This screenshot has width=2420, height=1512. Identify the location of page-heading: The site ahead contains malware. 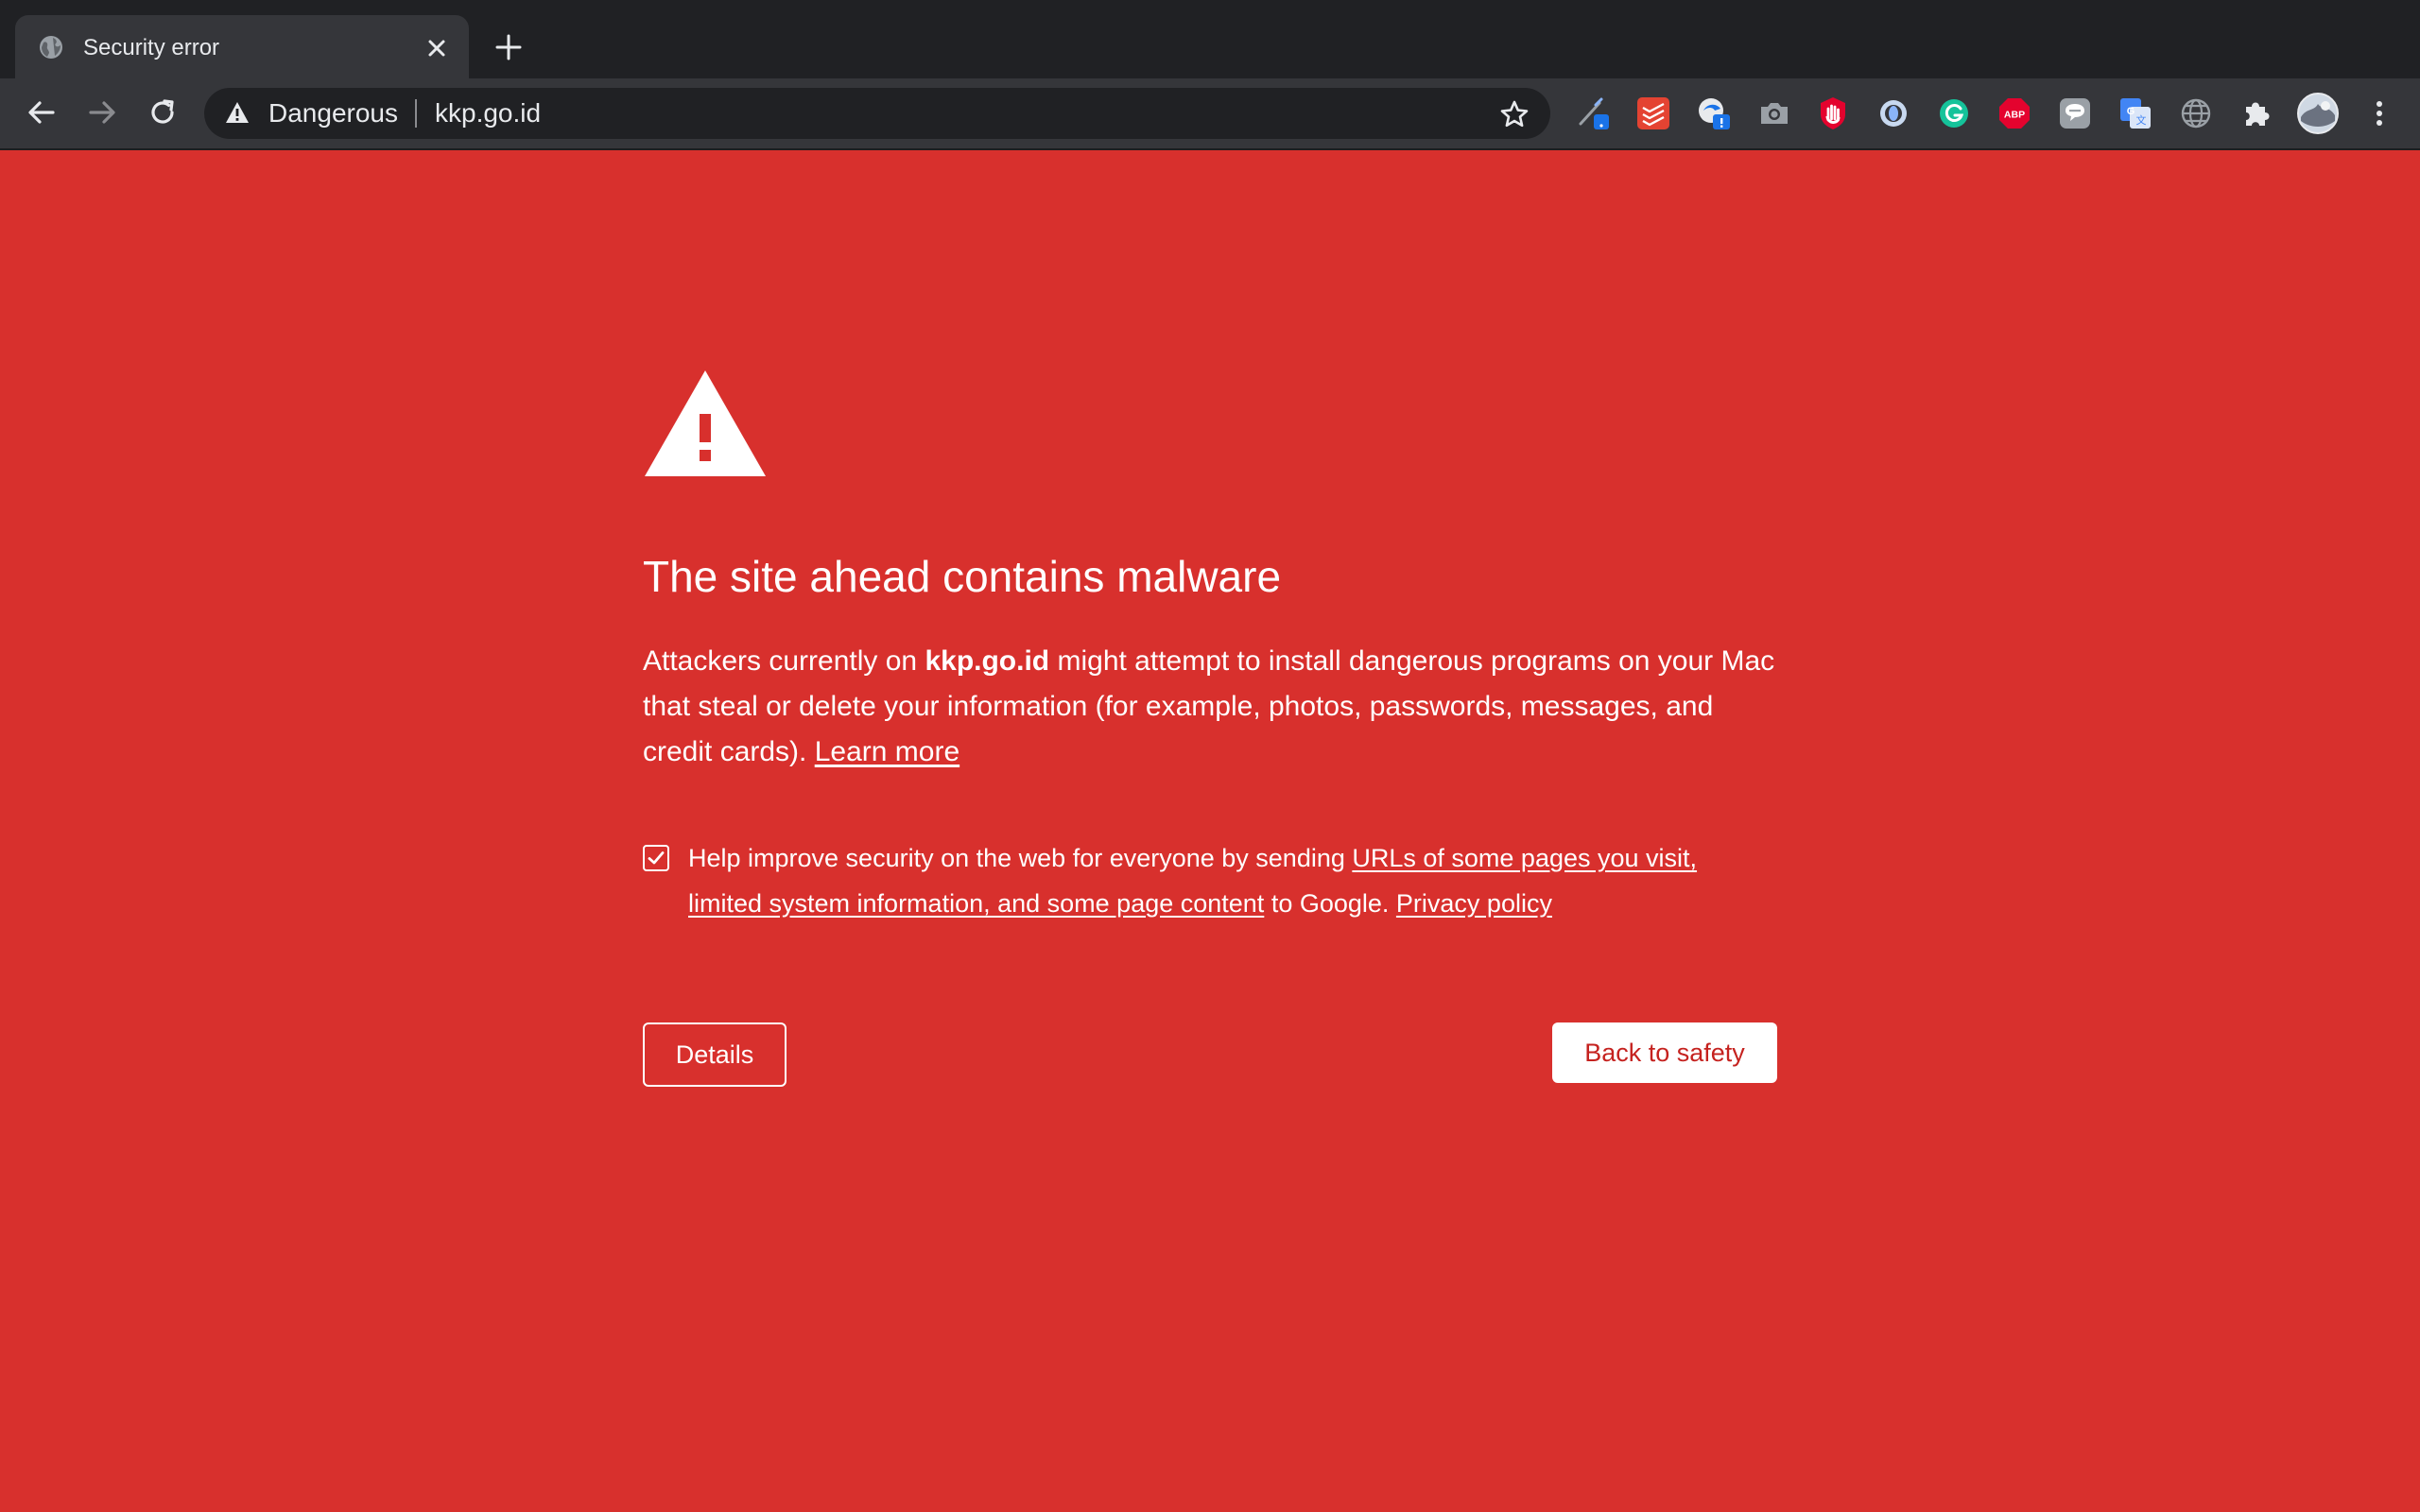
(963, 576).